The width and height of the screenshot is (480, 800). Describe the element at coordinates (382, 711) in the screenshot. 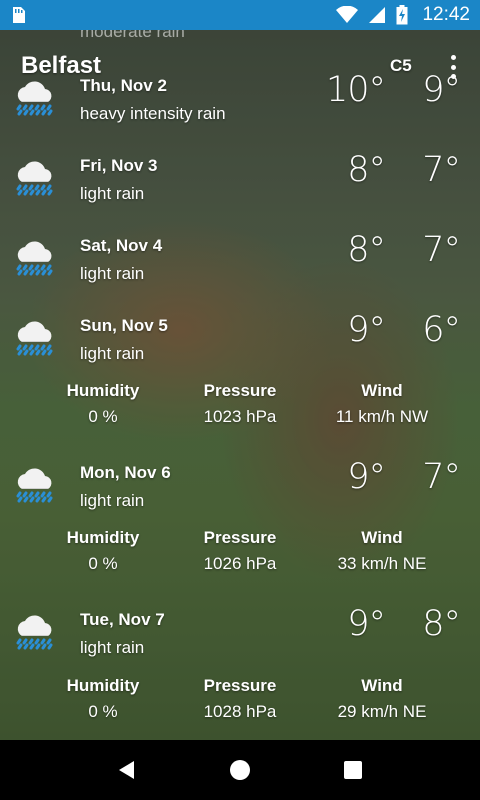

I see `wind-value: 29 km/h NE` at that location.